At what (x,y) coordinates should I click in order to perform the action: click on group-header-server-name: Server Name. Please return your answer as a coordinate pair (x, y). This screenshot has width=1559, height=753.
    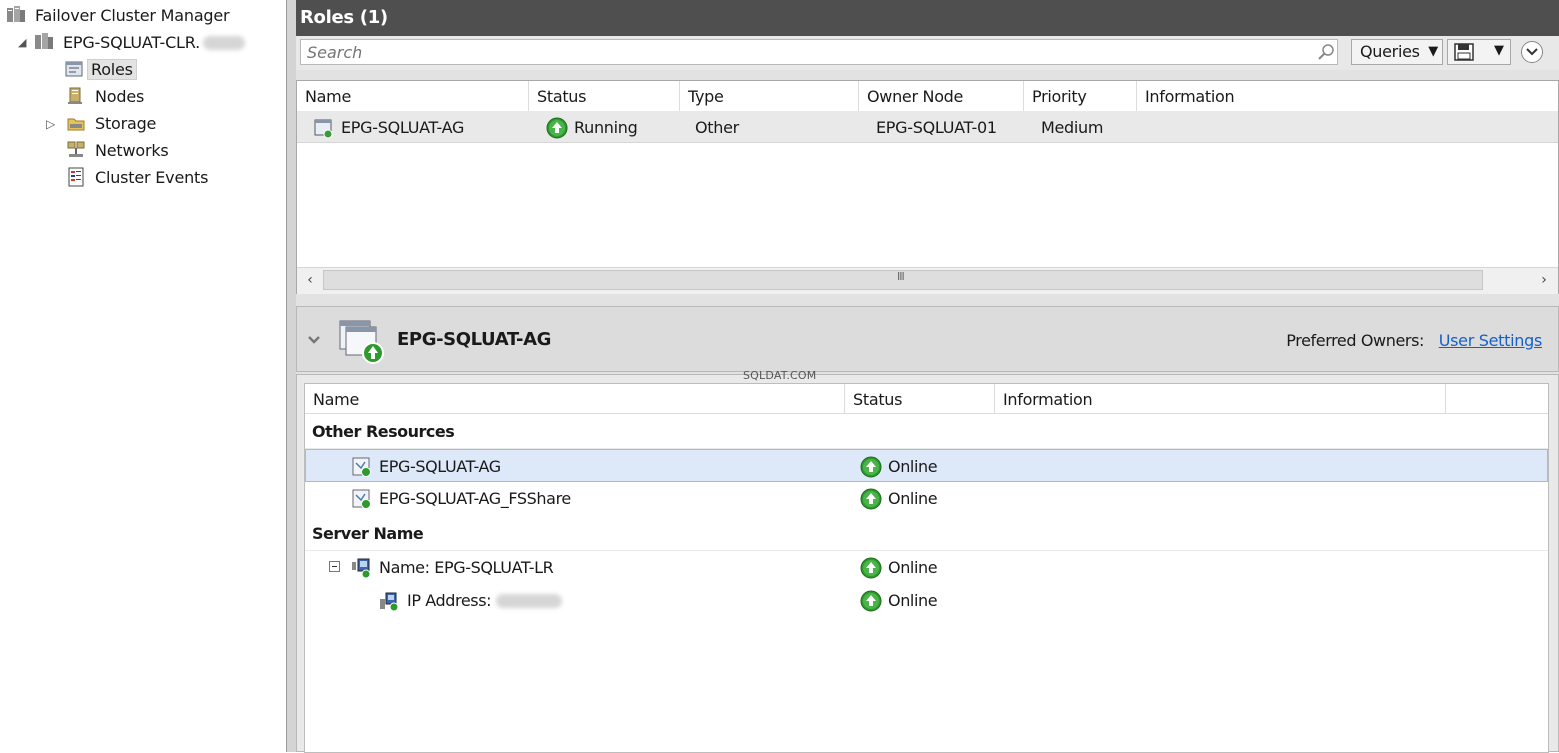
    Looking at the image, I should click on (926, 534).